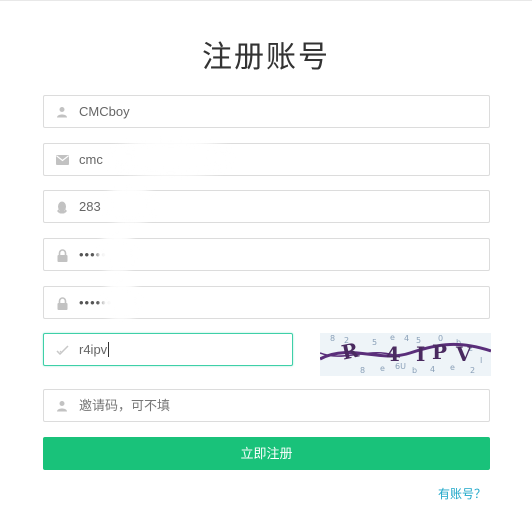 This screenshot has height=523, width=532. What do you see at coordinates (472, 370) in the screenshot?
I see `svg-text: 2` at bounding box center [472, 370].